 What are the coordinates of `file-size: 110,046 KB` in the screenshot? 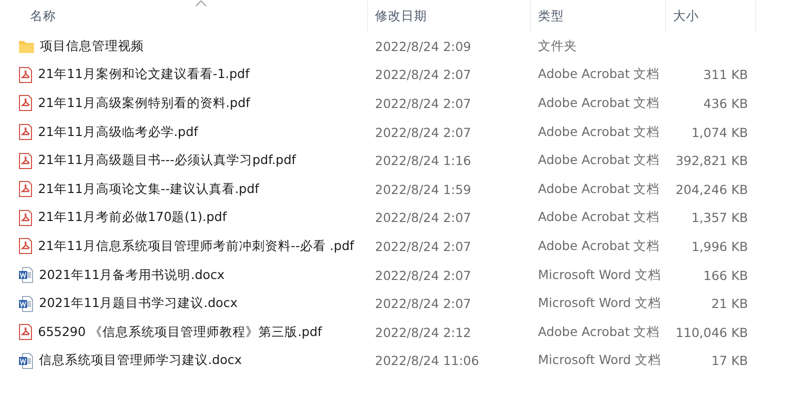 It's located at (712, 332).